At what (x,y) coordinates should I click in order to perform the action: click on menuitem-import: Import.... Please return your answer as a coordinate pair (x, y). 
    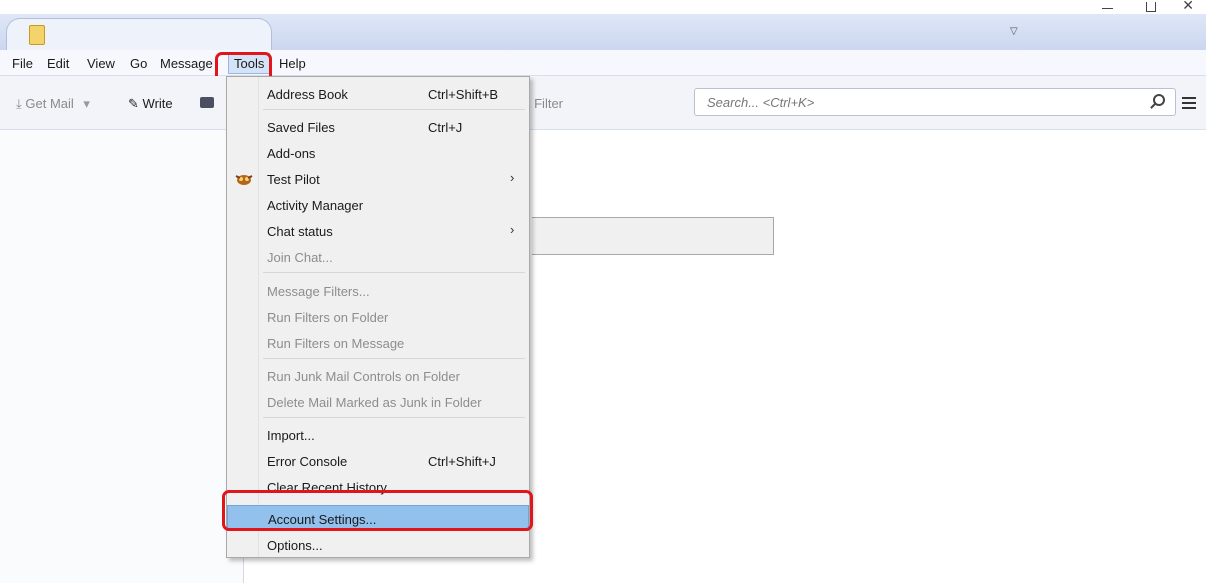
    Looking at the image, I should click on (378, 435).